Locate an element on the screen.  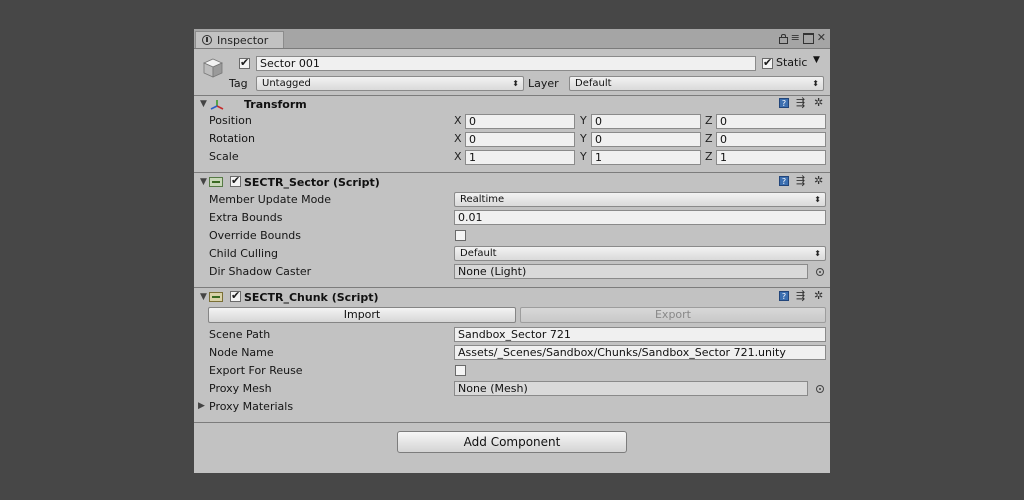
sector-enabled-checkbox is located at coordinates (235, 180).